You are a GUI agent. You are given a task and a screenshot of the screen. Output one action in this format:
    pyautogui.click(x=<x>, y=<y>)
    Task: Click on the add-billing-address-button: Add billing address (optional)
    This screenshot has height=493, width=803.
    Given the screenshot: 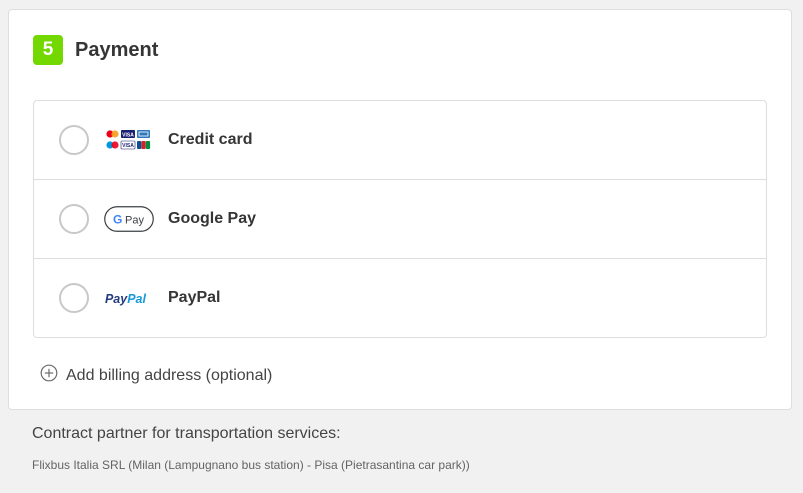 What is the action you would take?
    pyautogui.click(x=156, y=375)
    